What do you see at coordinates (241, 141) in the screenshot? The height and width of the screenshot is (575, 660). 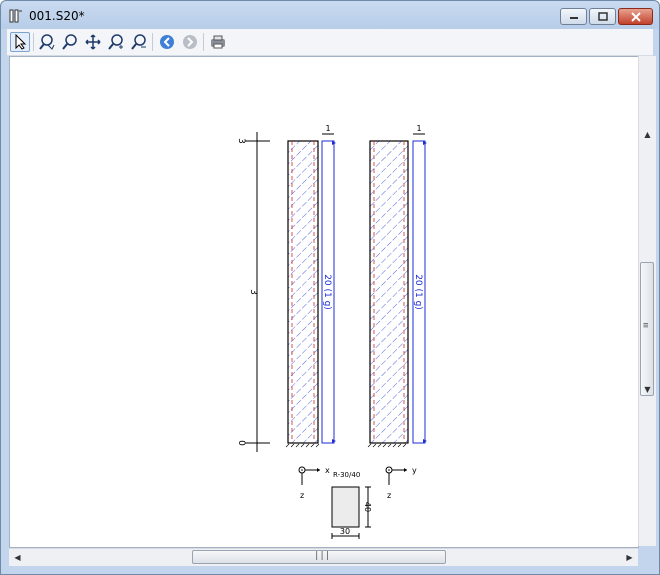 I see `axis-top-label: 3` at bounding box center [241, 141].